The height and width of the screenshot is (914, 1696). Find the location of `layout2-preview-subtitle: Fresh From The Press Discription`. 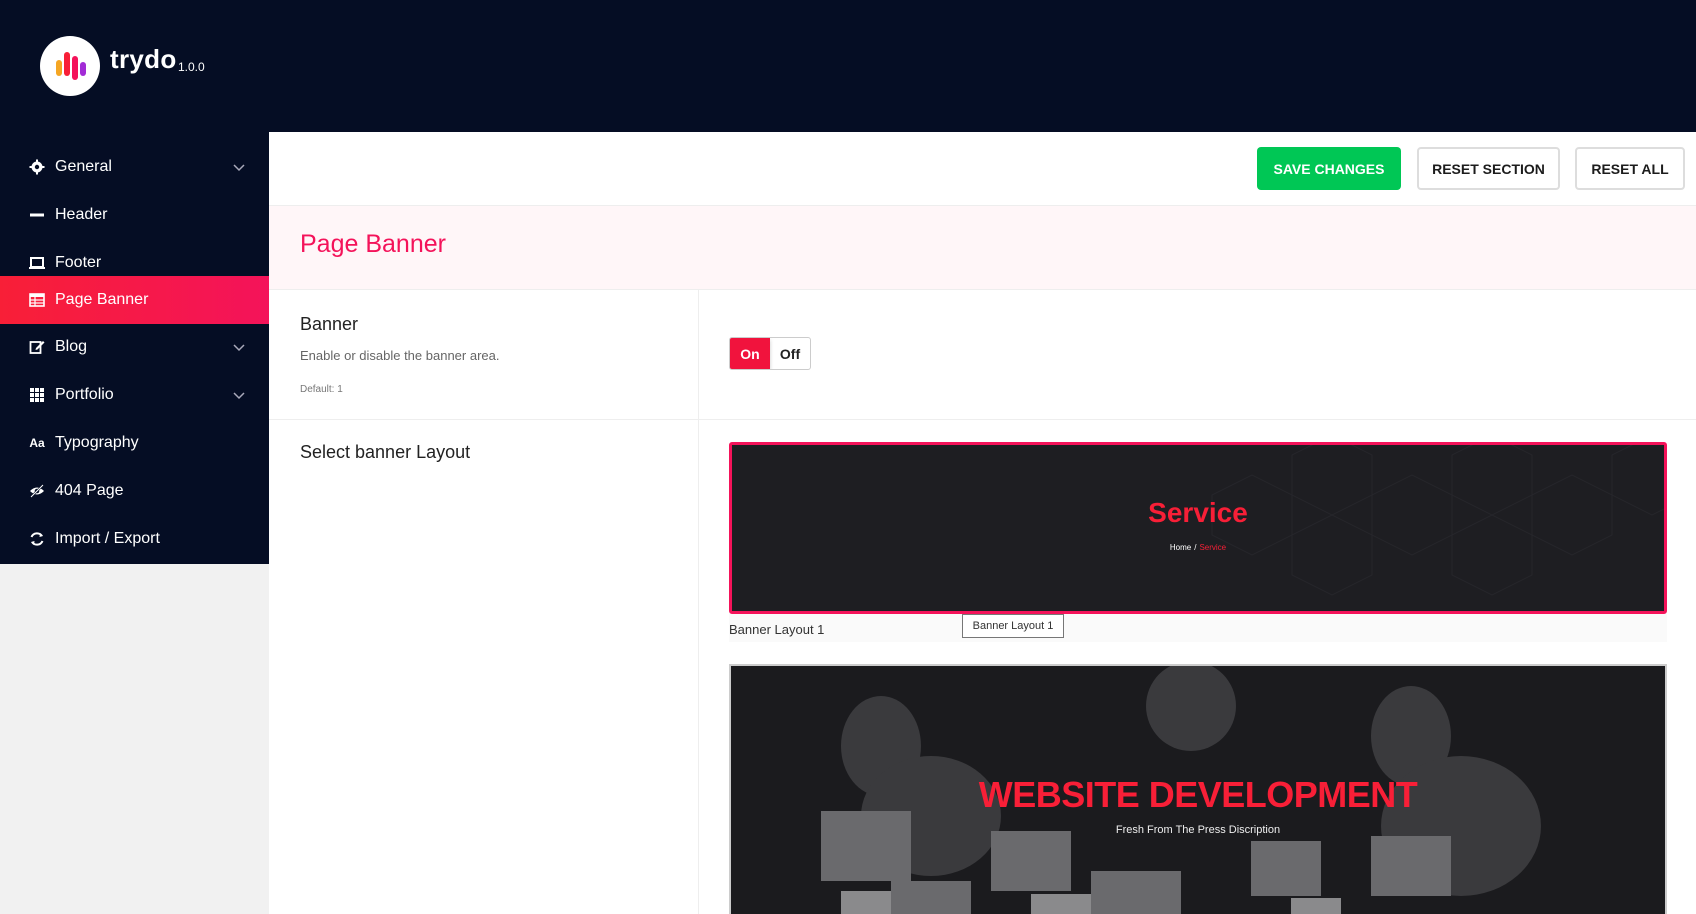

layout2-preview-subtitle: Fresh From The Press Discription is located at coordinates (1198, 830).